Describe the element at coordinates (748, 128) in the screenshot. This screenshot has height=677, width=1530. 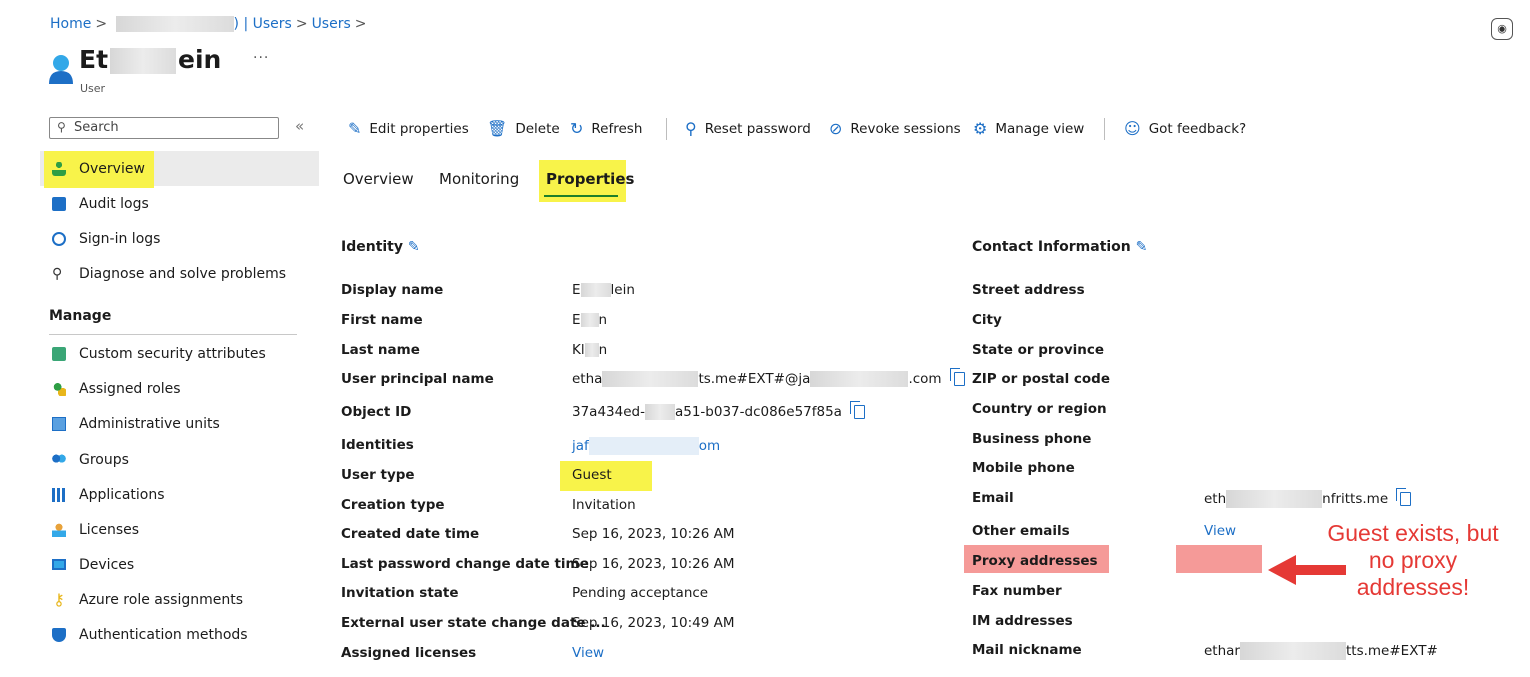
I see `reset-password-button: ⚲ Reset password` at that location.